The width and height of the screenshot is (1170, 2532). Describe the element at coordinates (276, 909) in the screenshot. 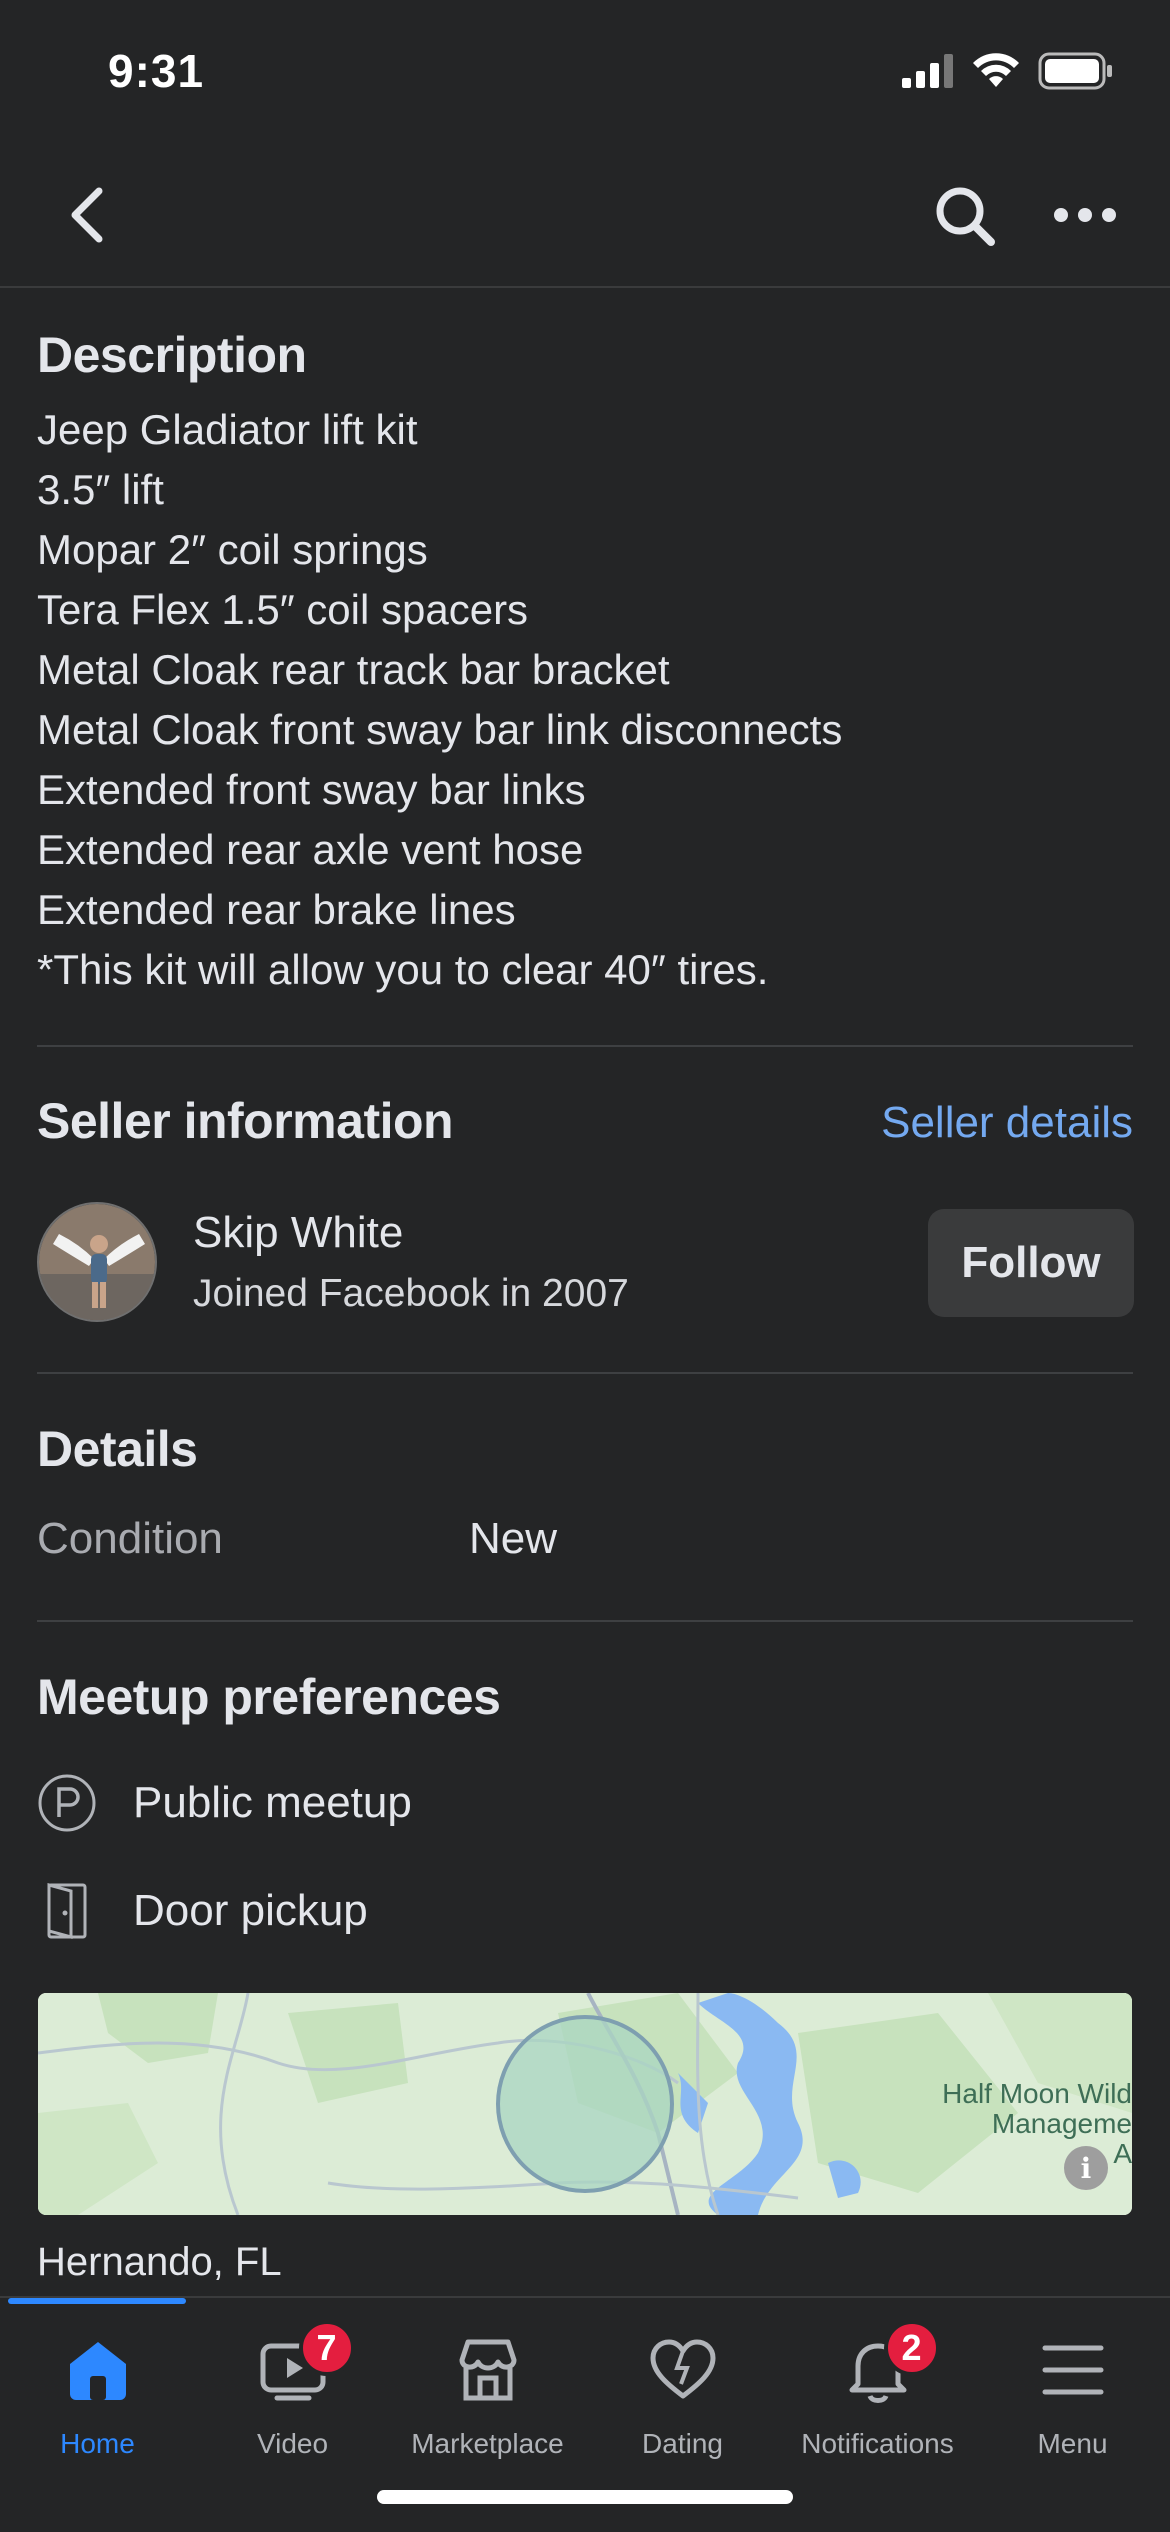

I see `description-line: Extended rear brake lines` at that location.